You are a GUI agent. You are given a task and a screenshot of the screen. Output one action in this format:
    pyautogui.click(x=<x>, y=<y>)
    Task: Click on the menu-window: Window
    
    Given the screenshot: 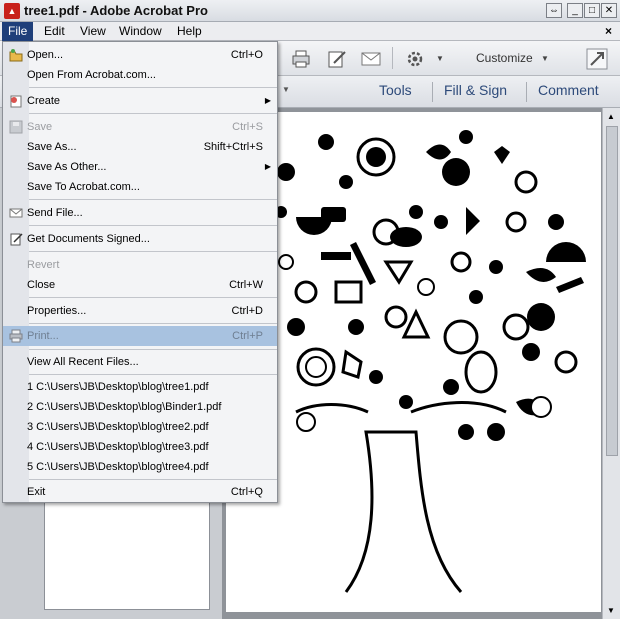 What is the action you would take?
    pyautogui.click(x=140, y=31)
    